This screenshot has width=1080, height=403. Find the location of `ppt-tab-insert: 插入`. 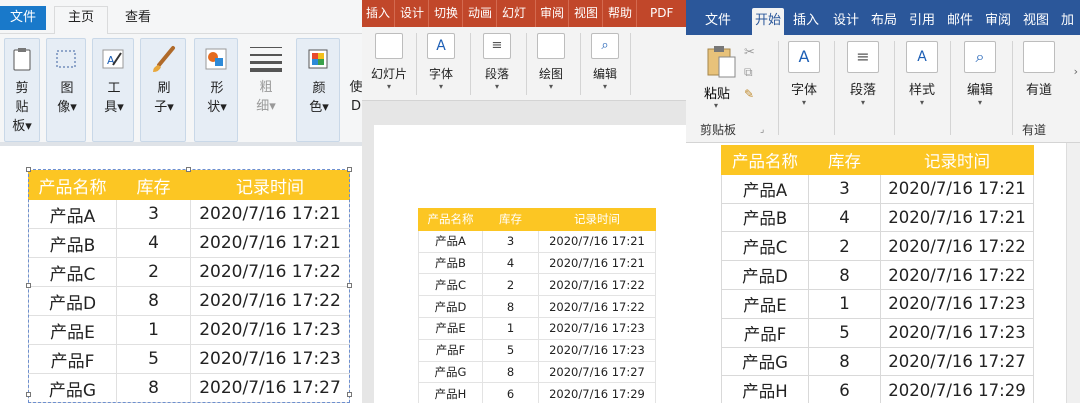

ppt-tab-insert: 插入 is located at coordinates (379, 13).